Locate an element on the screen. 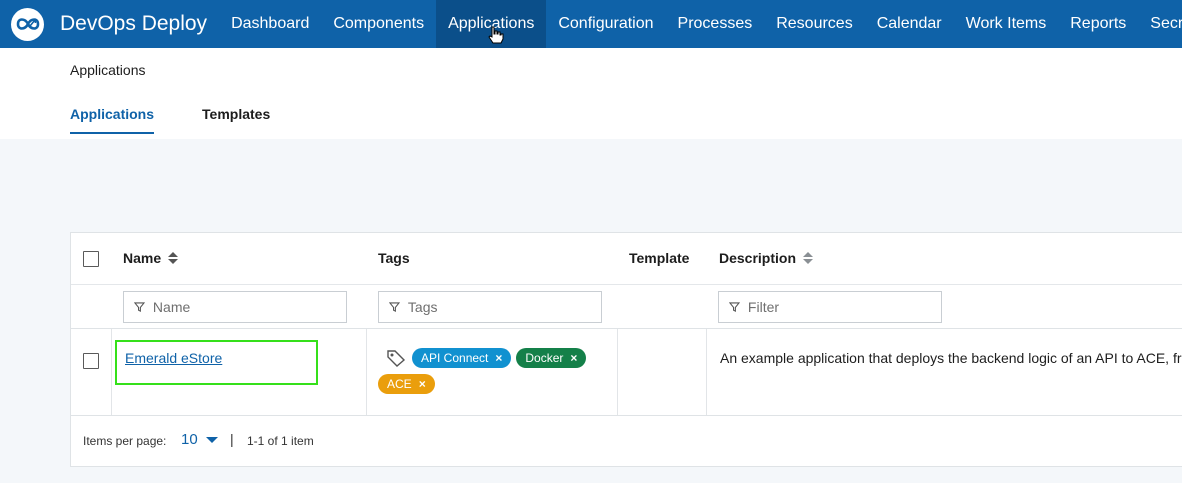 The height and width of the screenshot is (483, 1182). nav-item-work-items: Work Items is located at coordinates (1006, 24).